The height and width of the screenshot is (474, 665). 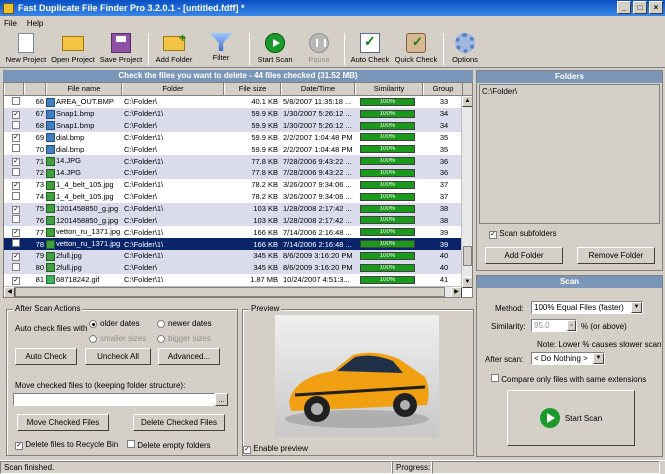 I want to click on scroll-down-arrow-icon: ▼, so click(x=467, y=282).